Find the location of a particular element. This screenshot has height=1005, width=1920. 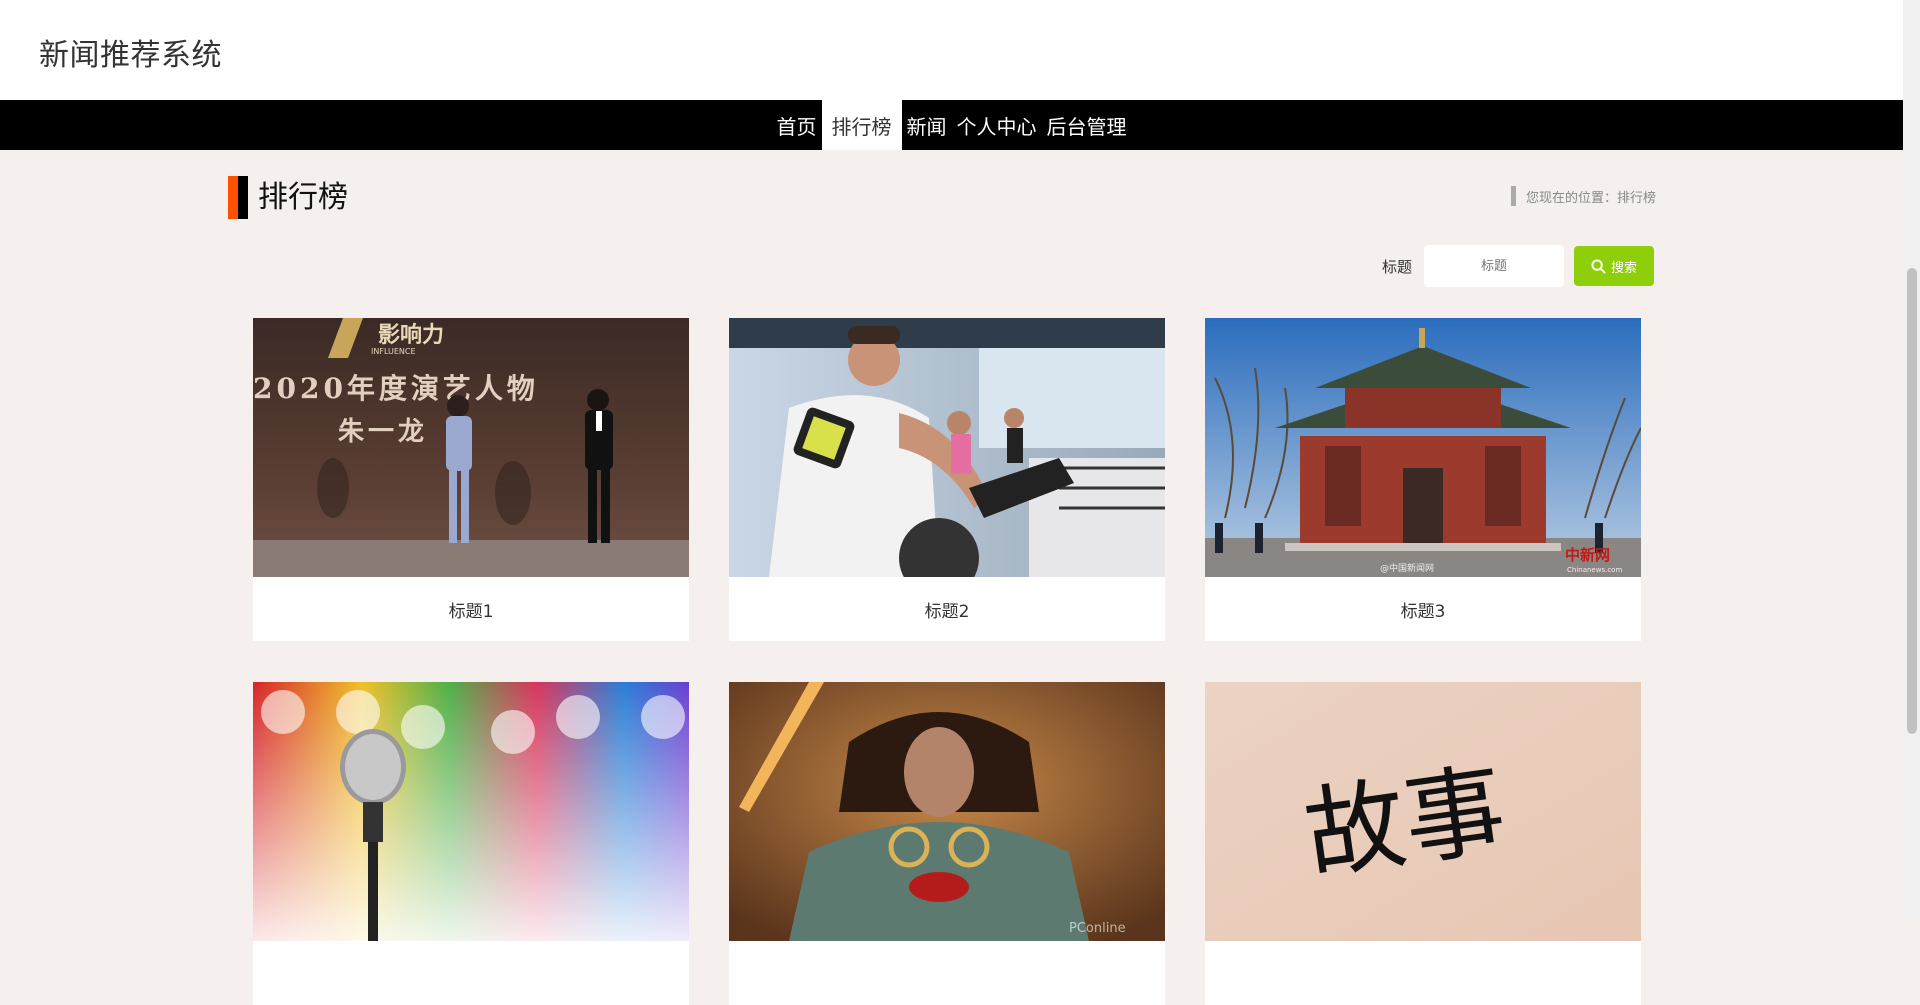

news-image: @中国新闻网 中新网 Chinanews.com is located at coordinates (1423, 447).